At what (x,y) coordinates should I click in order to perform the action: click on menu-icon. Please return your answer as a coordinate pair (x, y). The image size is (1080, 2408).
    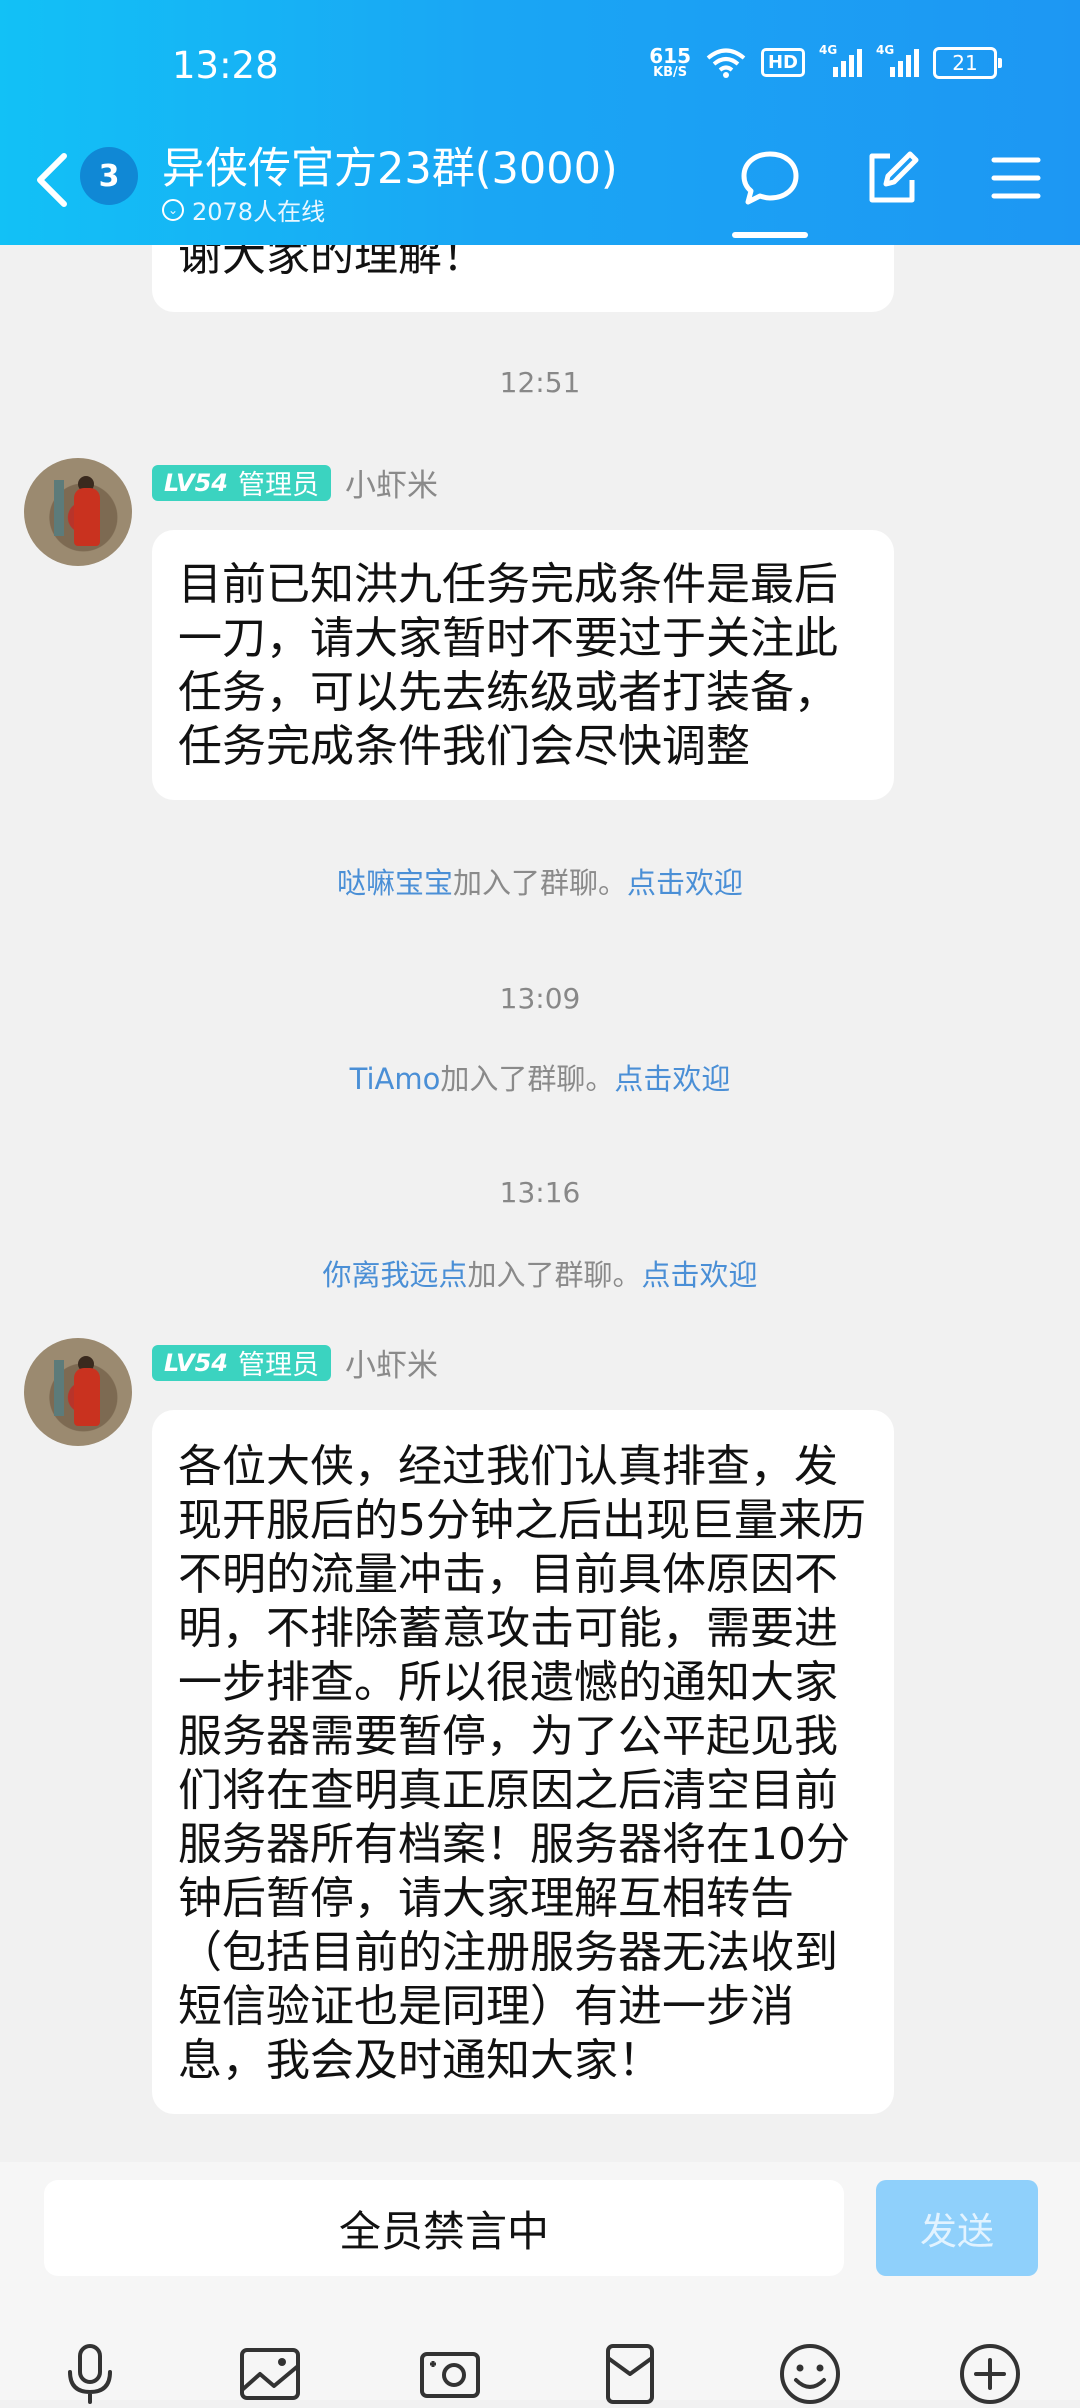
    Looking at the image, I should click on (1016, 178).